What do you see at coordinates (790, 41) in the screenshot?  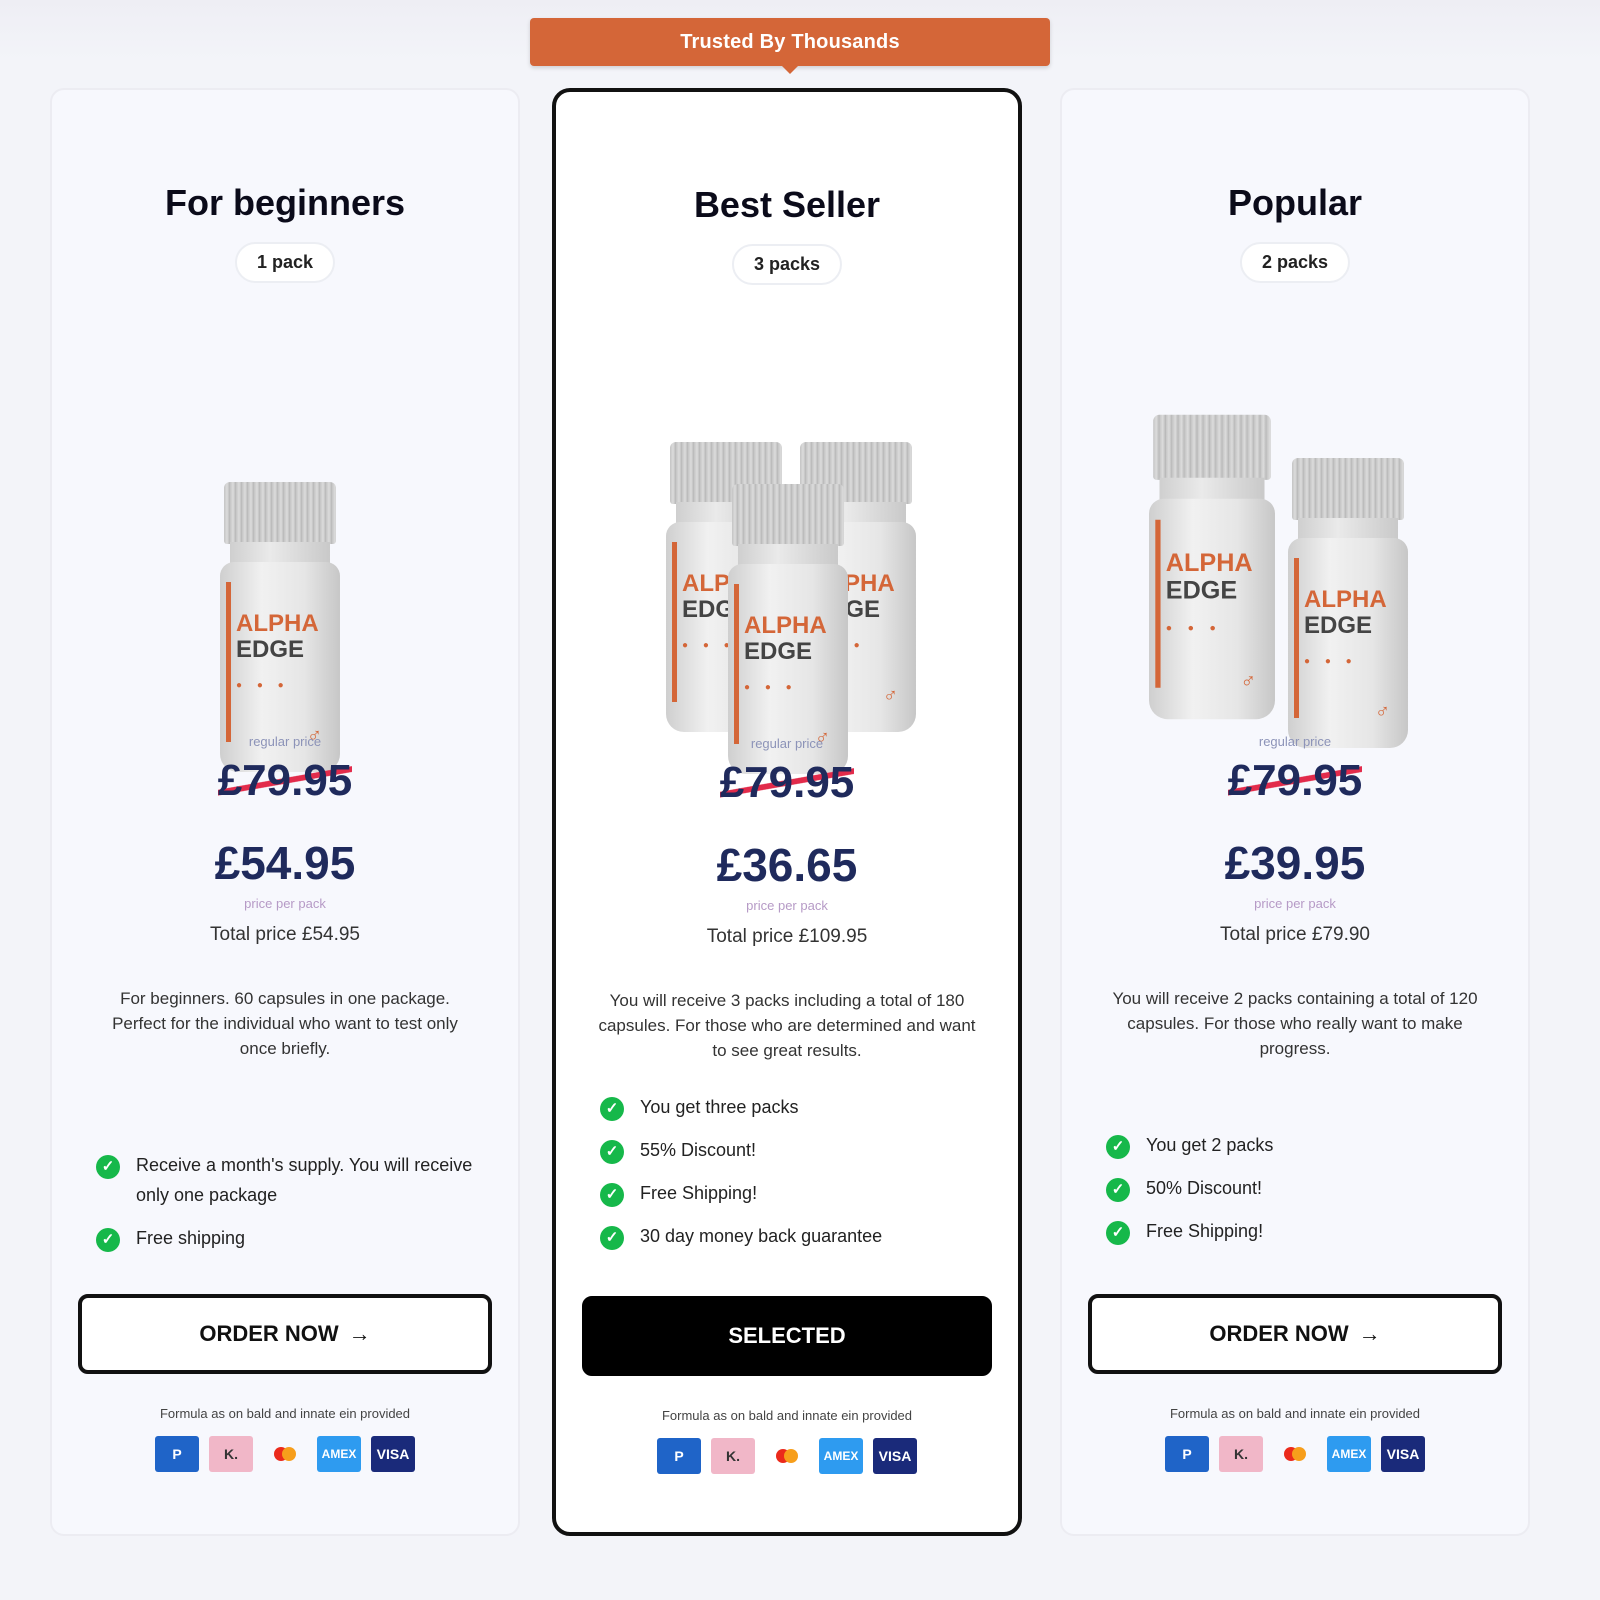 I see `ribbon-text: Trusted By Thousands` at bounding box center [790, 41].